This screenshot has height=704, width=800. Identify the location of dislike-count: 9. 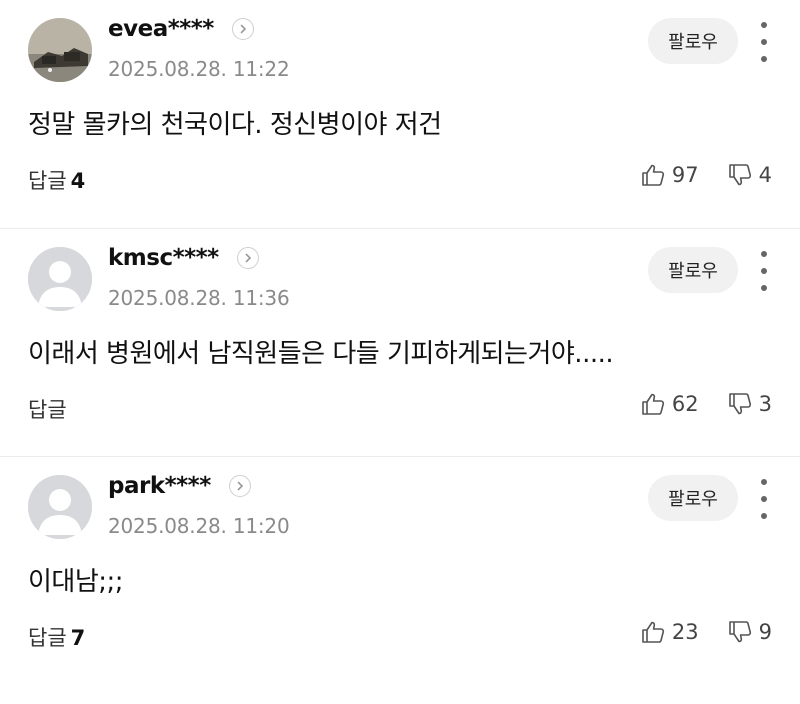
(765, 632).